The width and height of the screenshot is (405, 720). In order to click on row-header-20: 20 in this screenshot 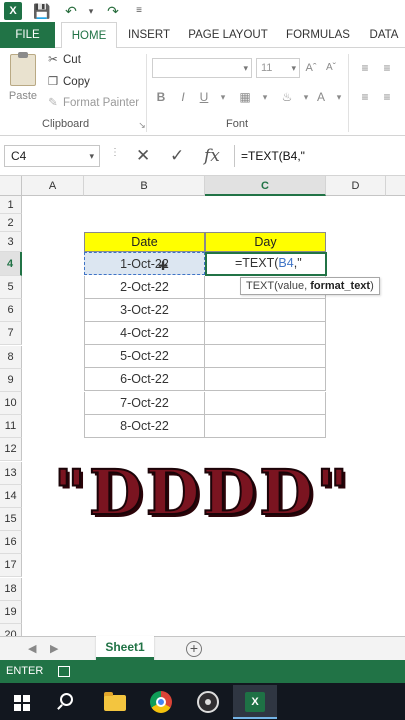, I will do `click(11, 630)`.